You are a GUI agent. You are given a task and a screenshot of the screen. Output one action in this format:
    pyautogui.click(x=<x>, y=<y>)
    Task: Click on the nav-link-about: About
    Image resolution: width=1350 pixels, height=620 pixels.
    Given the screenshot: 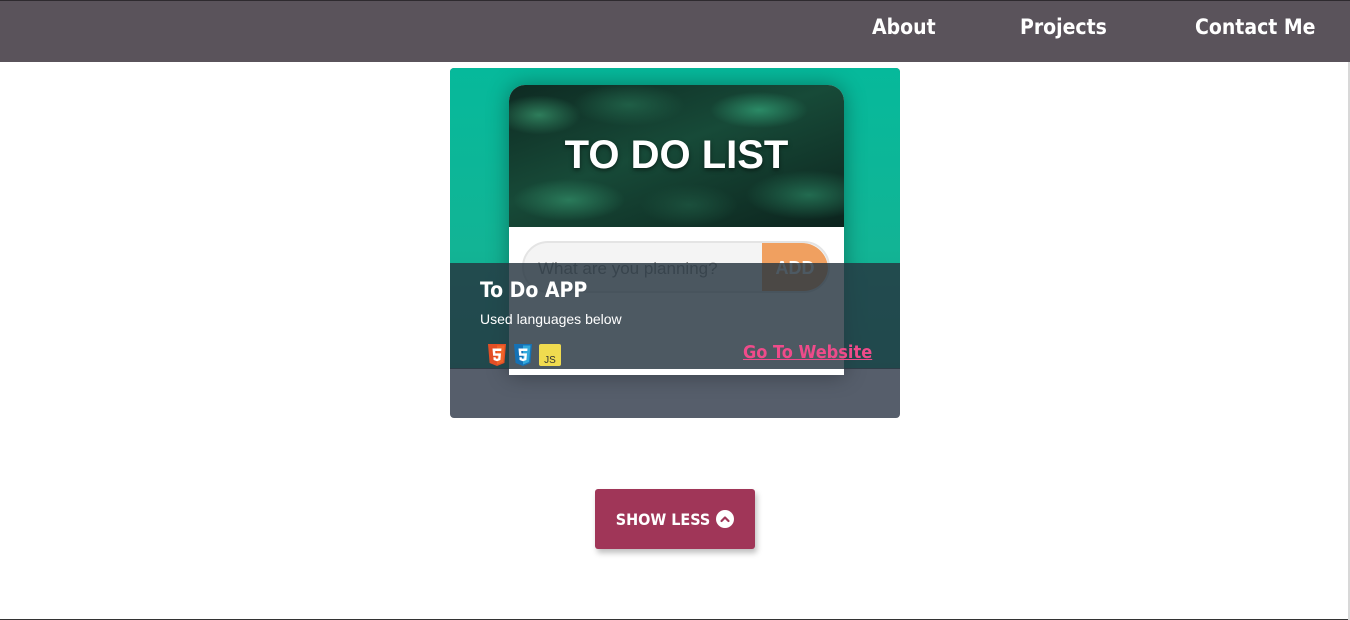 What is the action you would take?
    pyautogui.click(x=904, y=27)
    